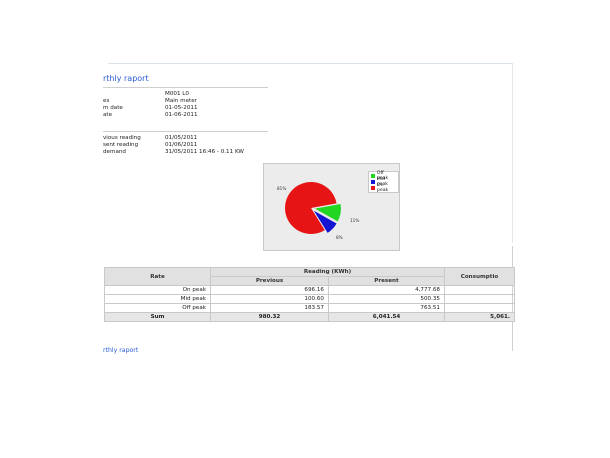  Describe the element at coordinates (355, 220) in the screenshot. I see `slice-label-off-peak: 11%` at that location.